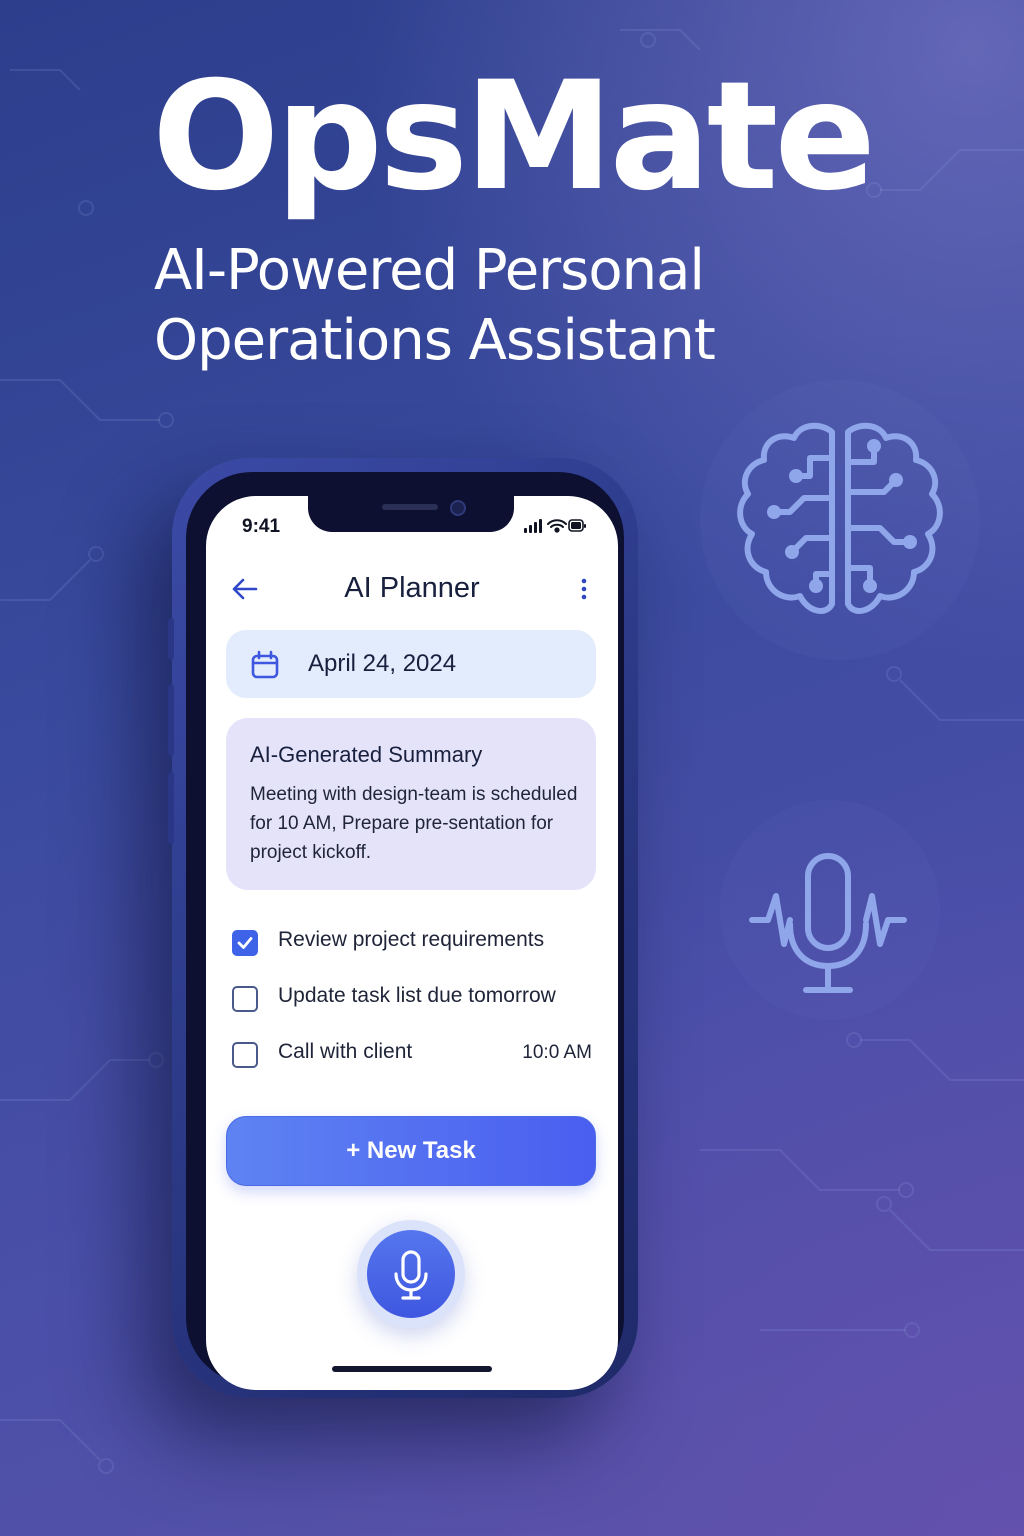  Describe the element at coordinates (171, 639) in the screenshot. I see `phone-mute-switch` at that location.